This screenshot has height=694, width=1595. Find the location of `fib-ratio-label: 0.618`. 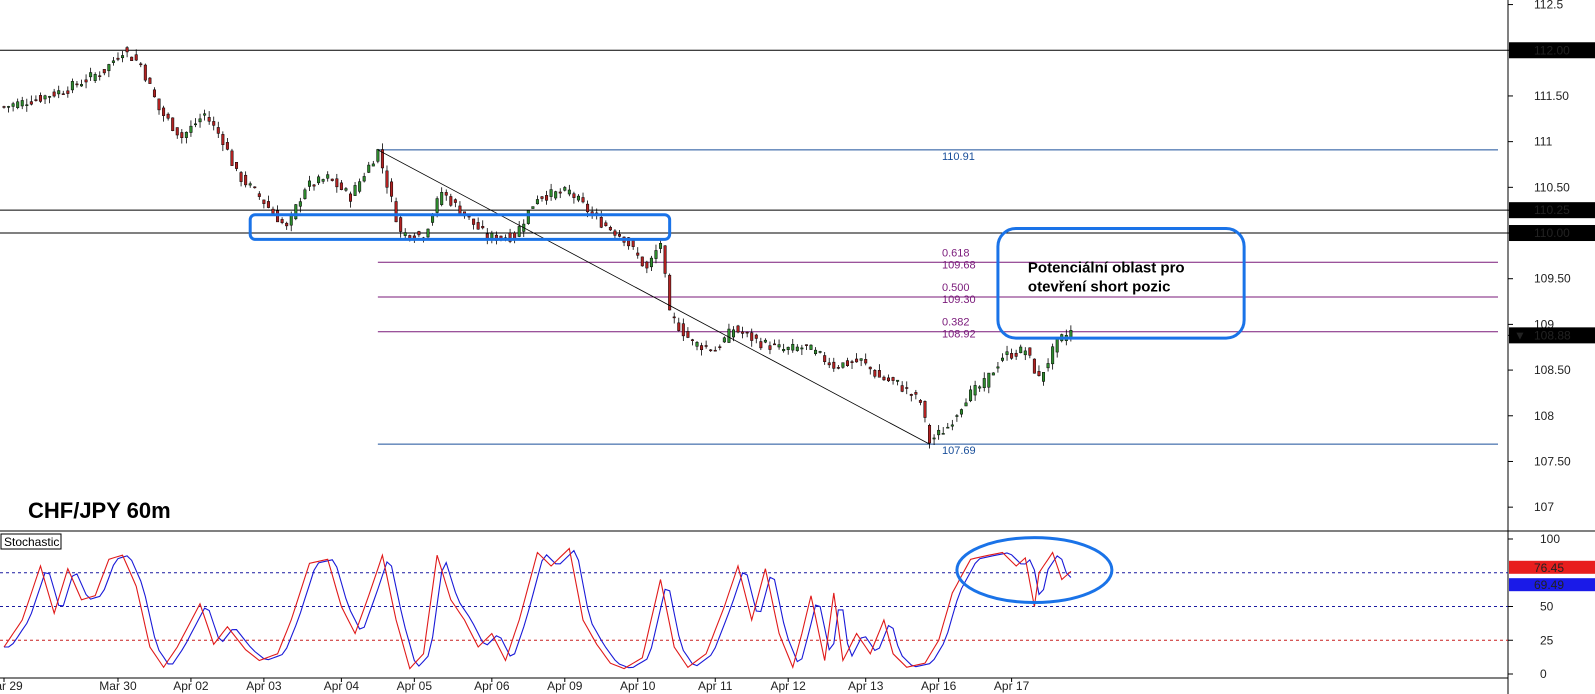

fib-ratio-label: 0.618 is located at coordinates (956, 253).